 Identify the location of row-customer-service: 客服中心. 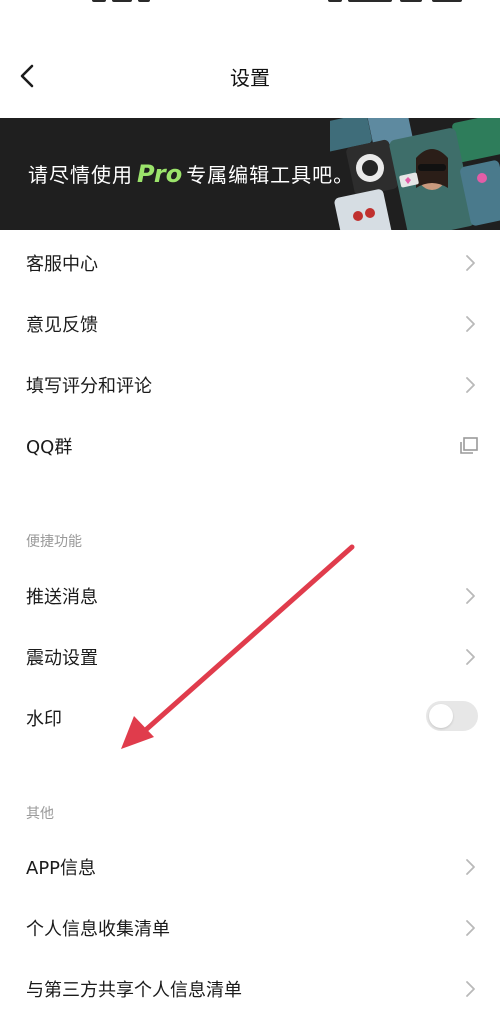
(250, 262).